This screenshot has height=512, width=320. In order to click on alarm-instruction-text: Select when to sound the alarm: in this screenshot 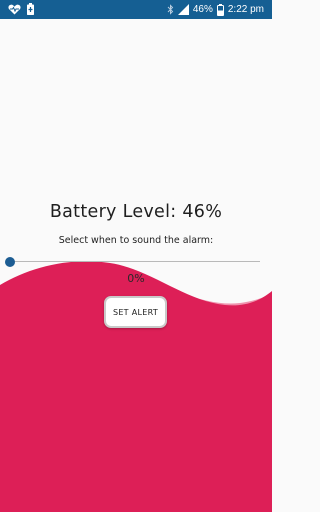, I will do `click(136, 240)`.